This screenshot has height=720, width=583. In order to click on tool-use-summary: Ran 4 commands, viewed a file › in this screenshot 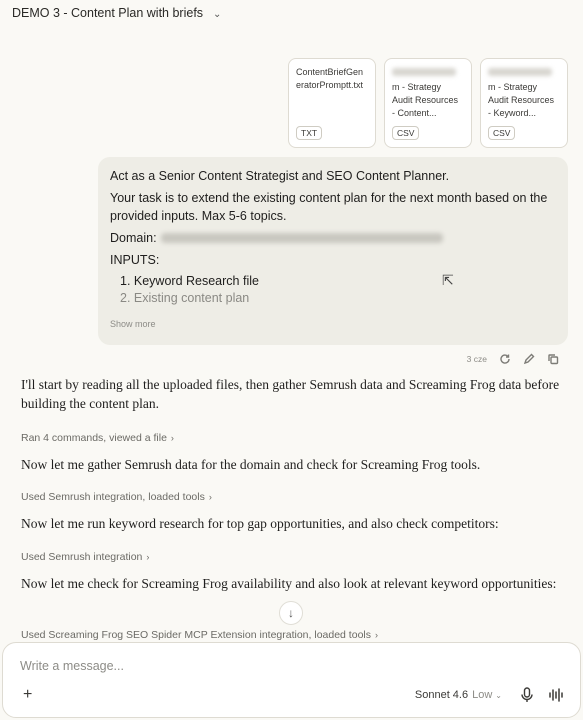, I will do `click(97, 438)`.